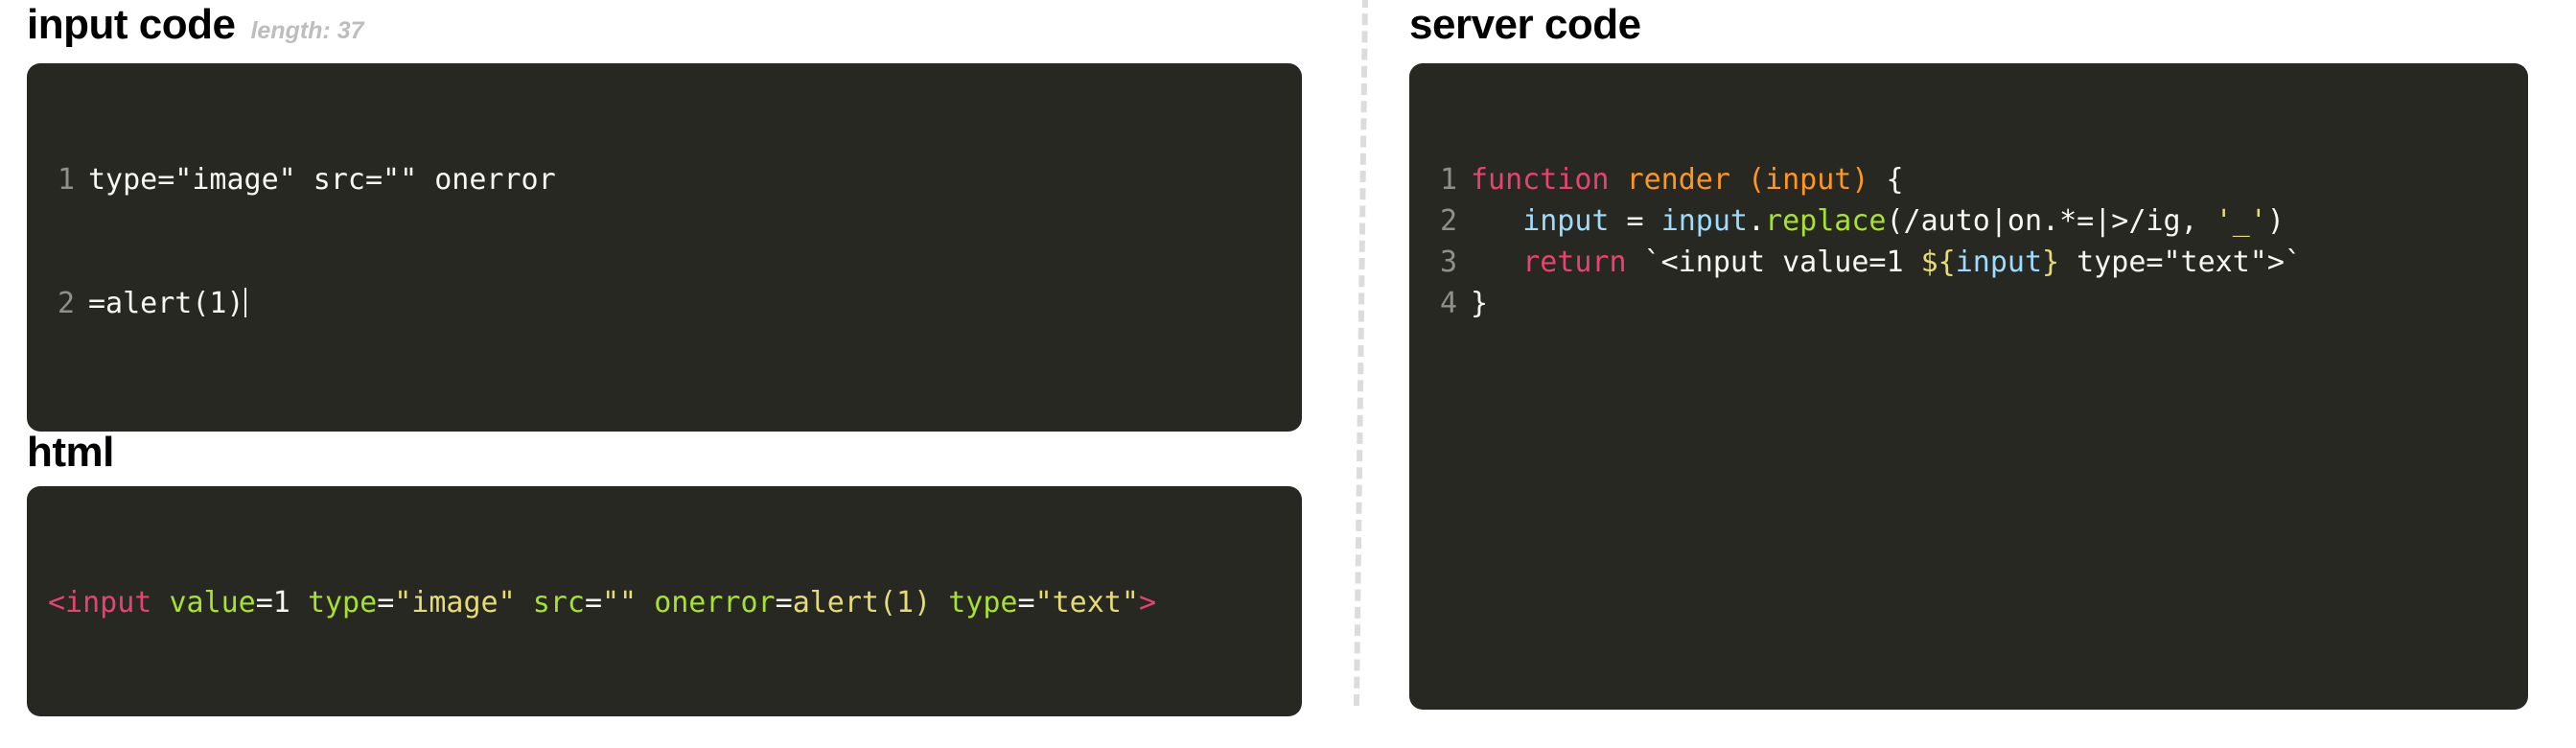 This screenshot has width=2576, height=748. What do you see at coordinates (1147, 602) in the screenshot?
I see `code-token: >` at bounding box center [1147, 602].